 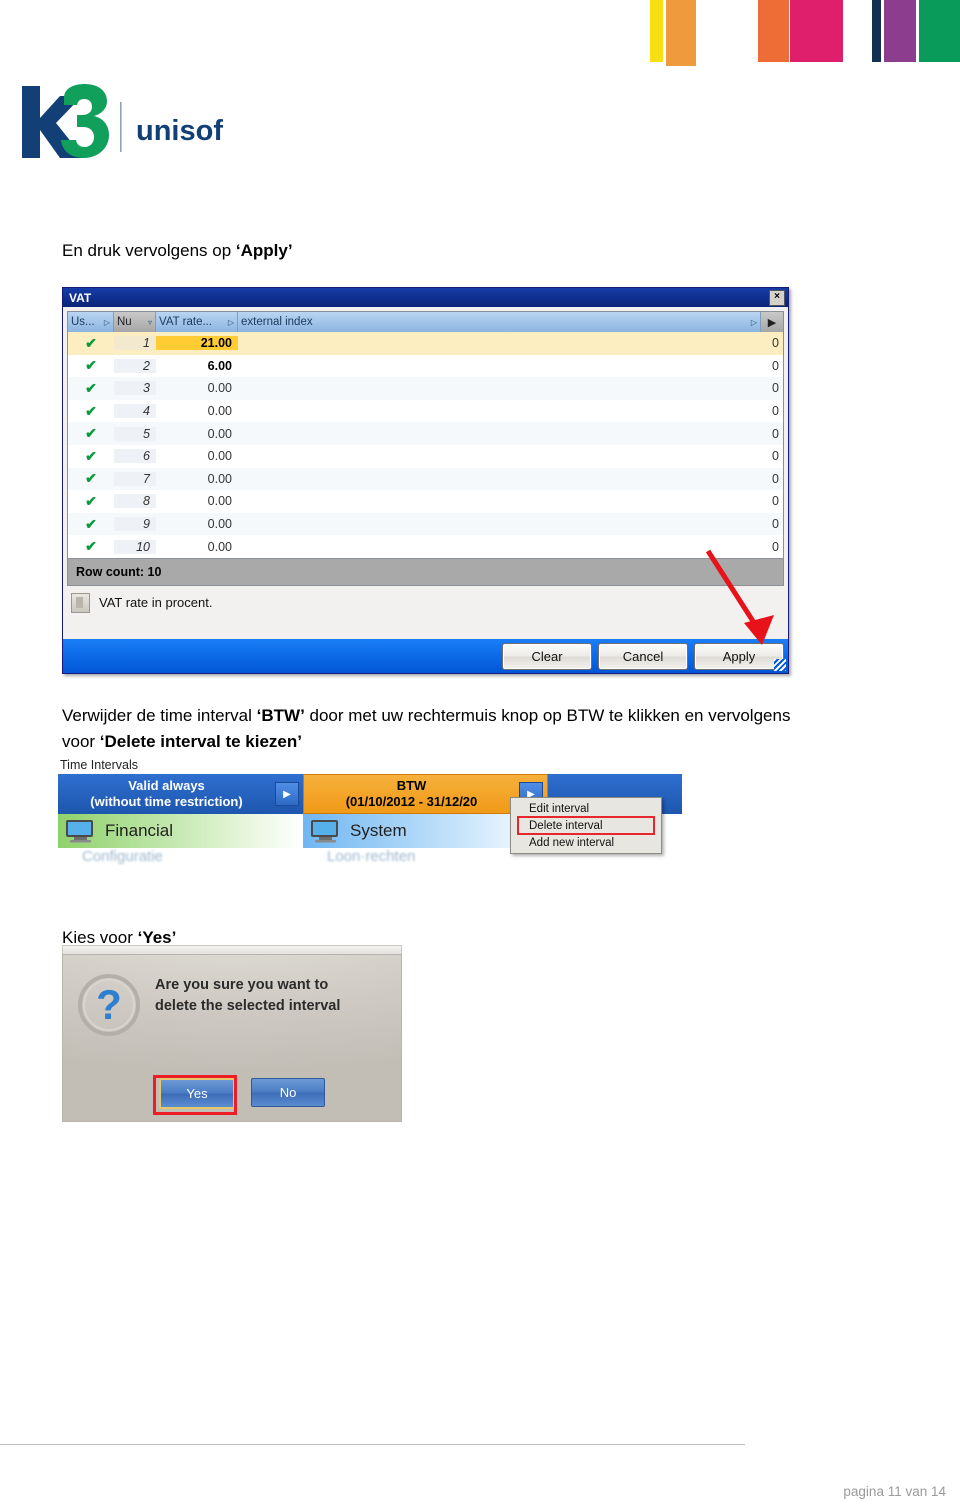 I want to click on resize-grip, so click(x=780, y=665).